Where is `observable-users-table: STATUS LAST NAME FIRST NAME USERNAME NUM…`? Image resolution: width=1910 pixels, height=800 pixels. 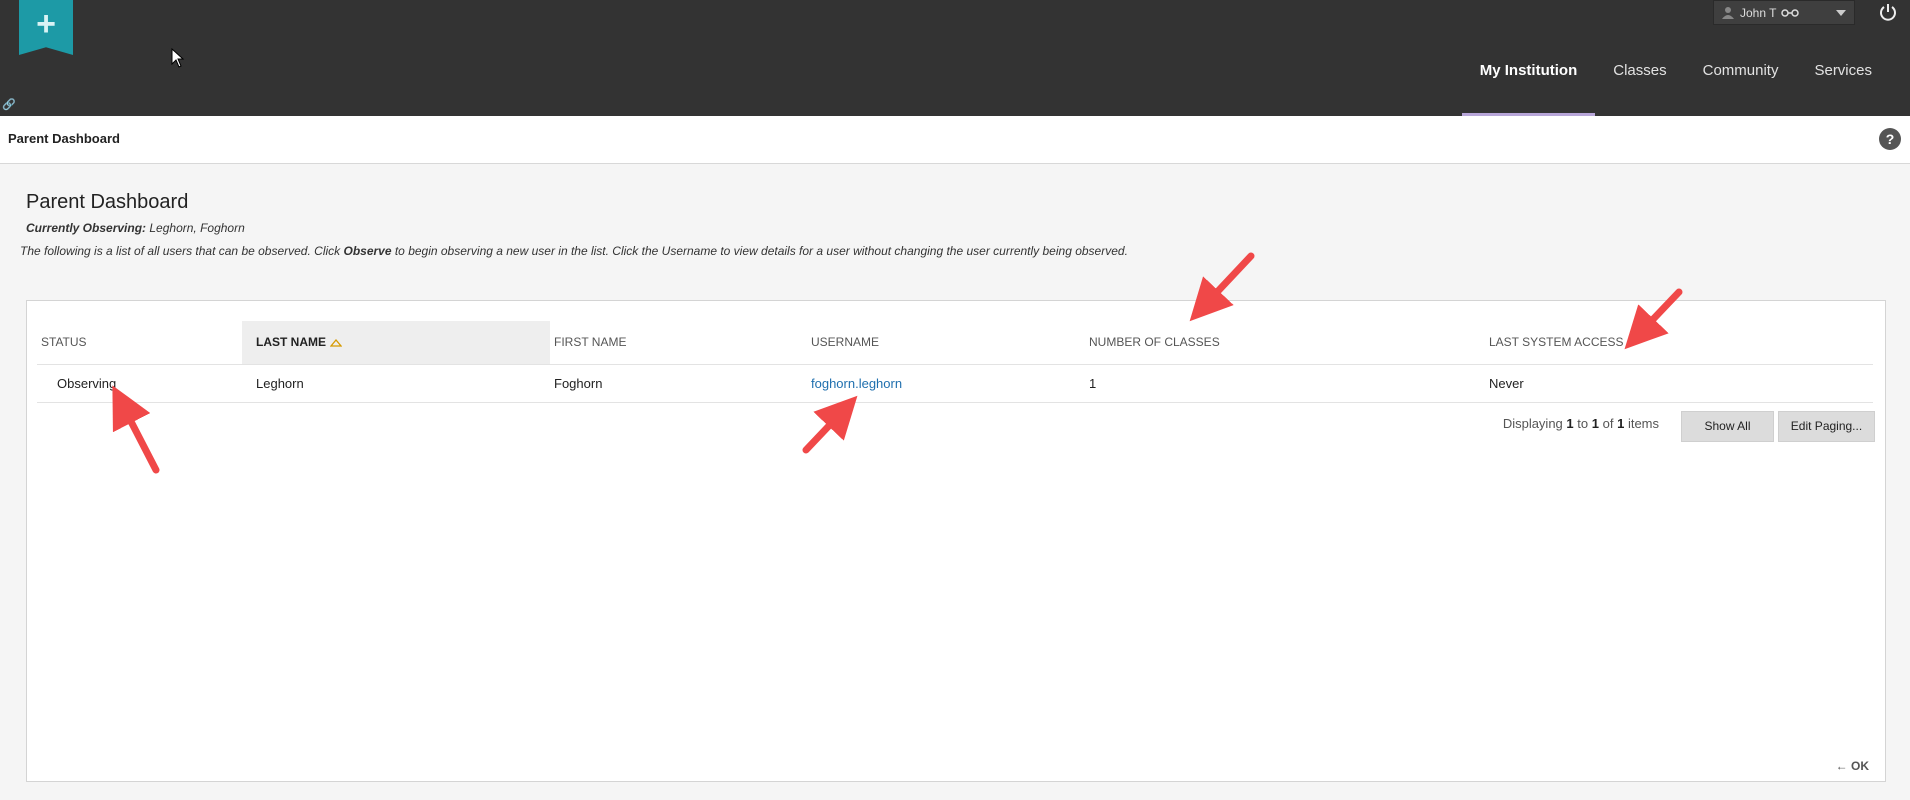 observable-users-table: STATUS LAST NAME FIRST NAME USERNAME NUM… is located at coordinates (955, 362).